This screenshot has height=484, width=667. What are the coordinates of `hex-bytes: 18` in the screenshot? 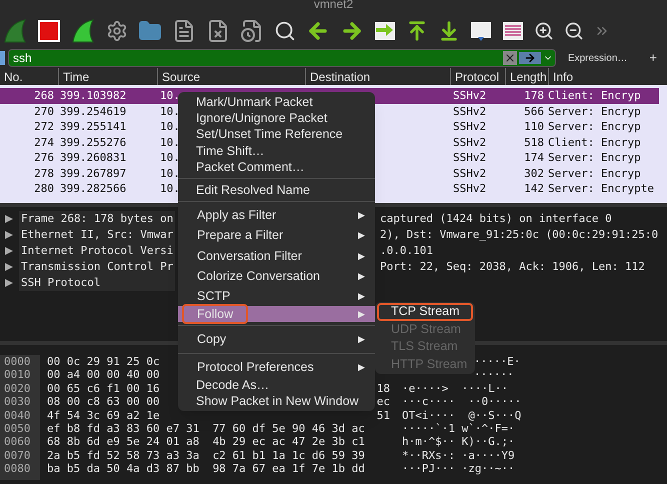 It's located at (383, 389).